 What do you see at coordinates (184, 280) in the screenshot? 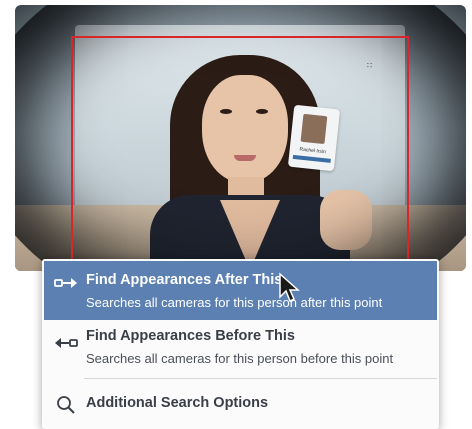
I see `menu-item-title: Find Appearances After This` at bounding box center [184, 280].